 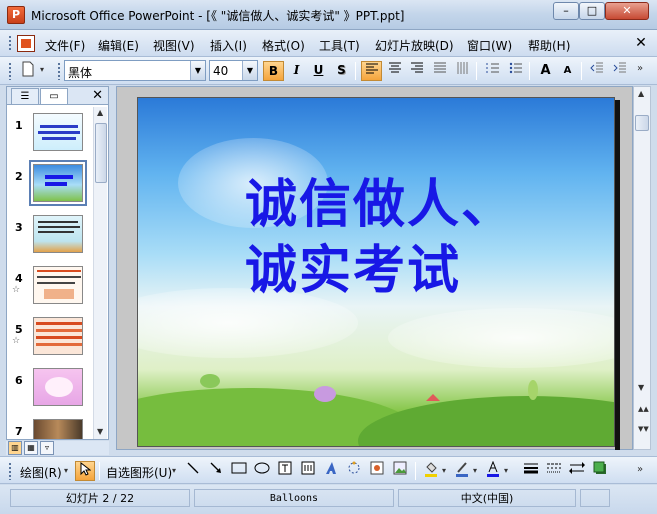 I want to click on clip-art-icon, so click(x=377, y=471).